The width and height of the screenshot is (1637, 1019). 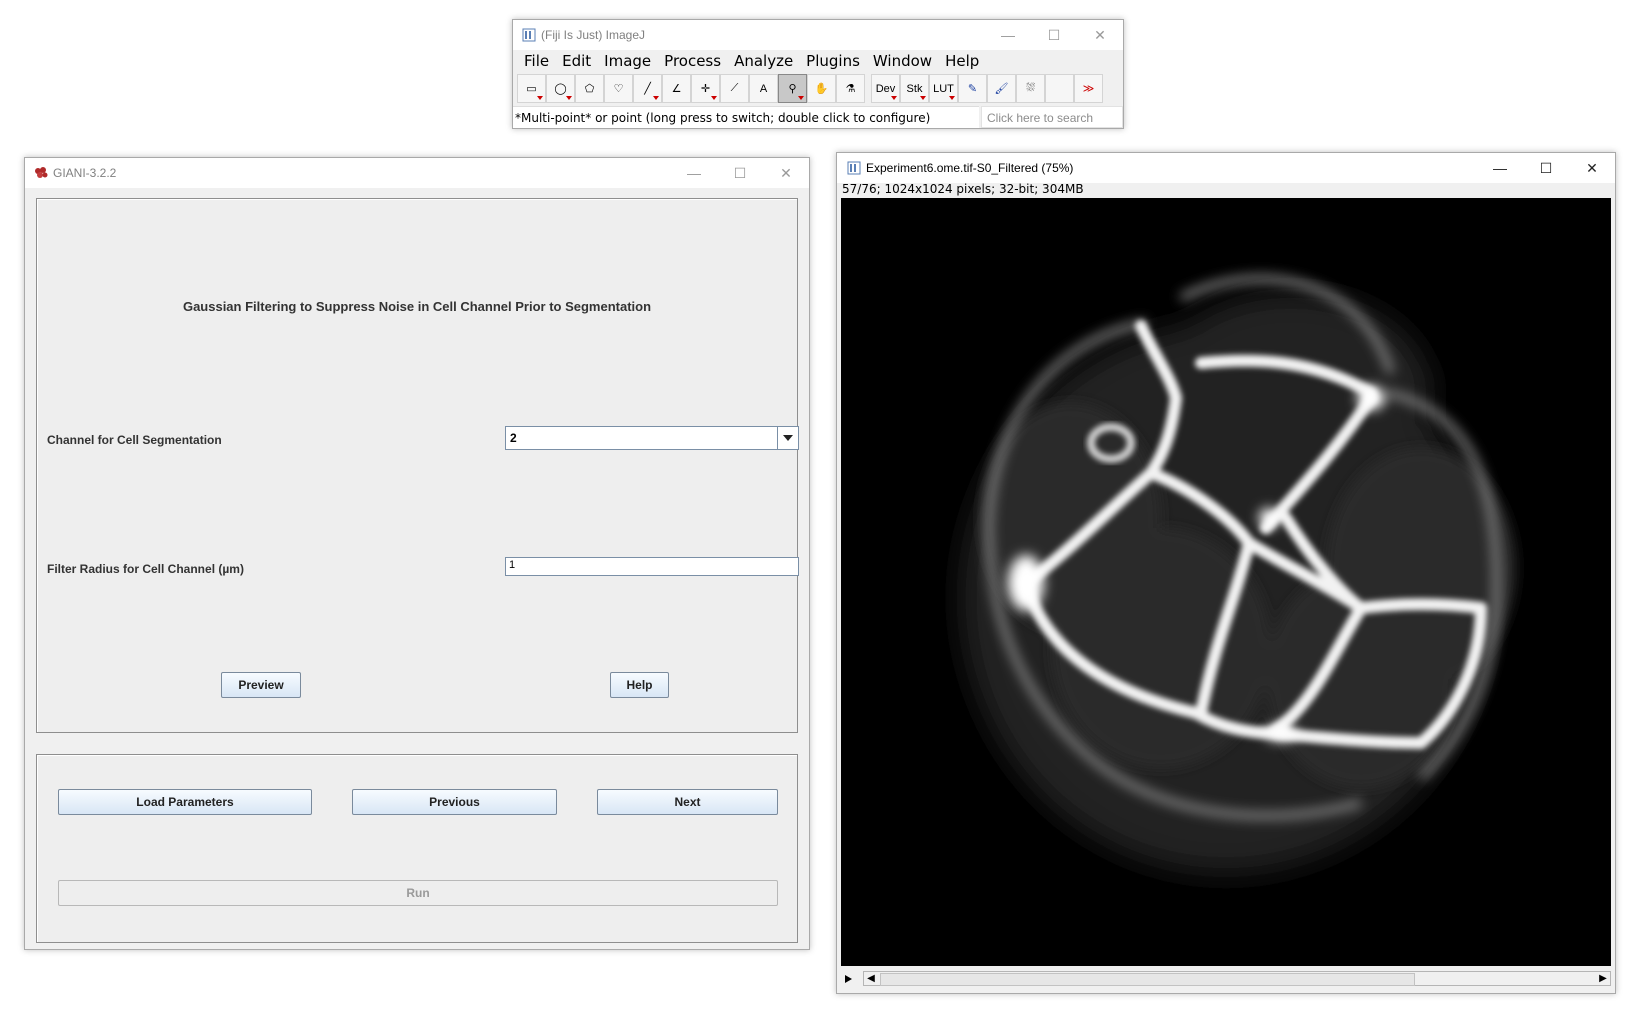 I want to click on pencil-tool-icon: ✎, so click(x=972, y=88).